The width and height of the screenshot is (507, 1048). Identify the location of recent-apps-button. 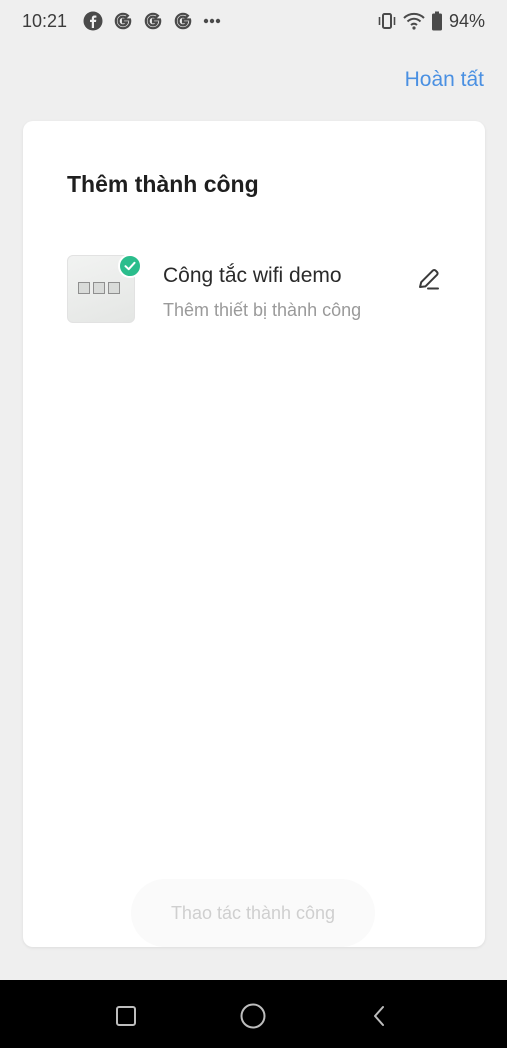
(126, 1016).